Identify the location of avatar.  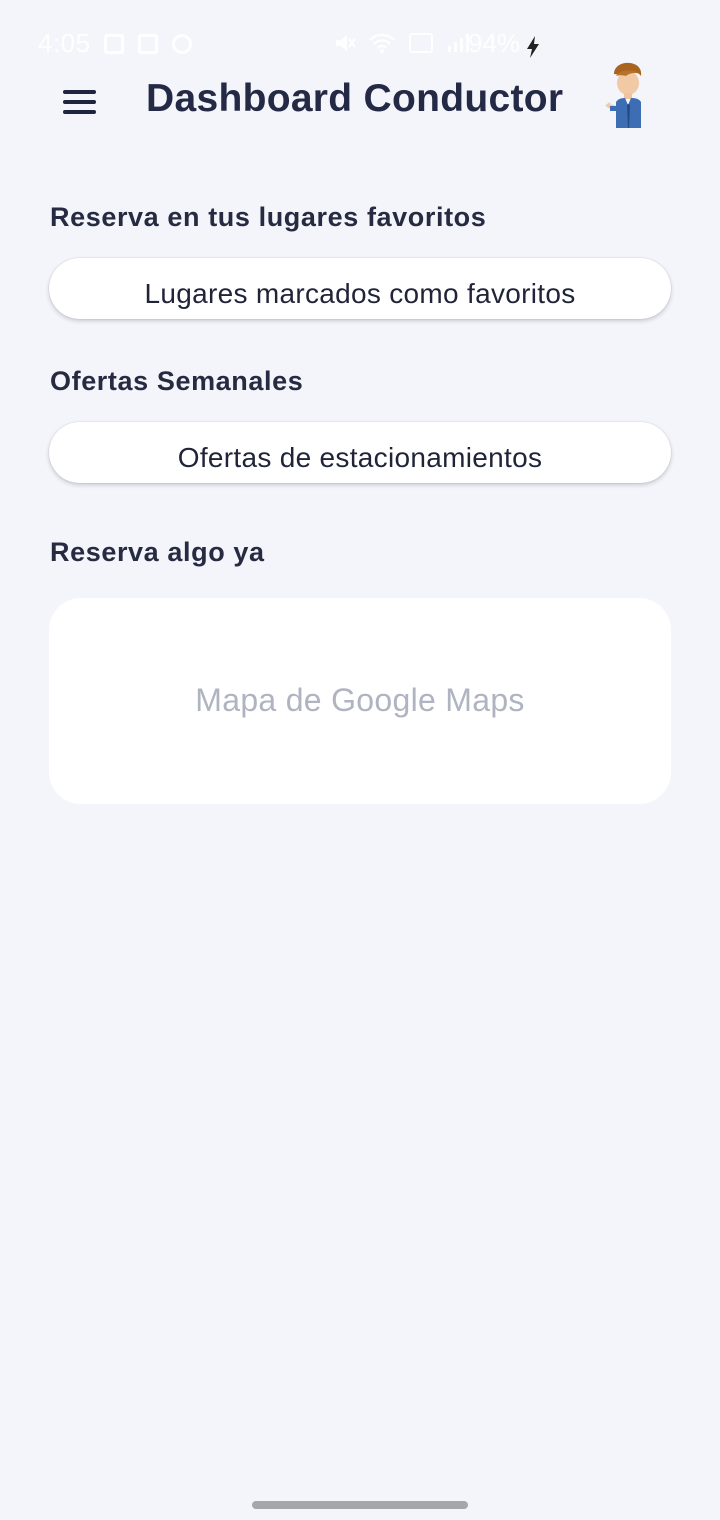
(627, 96).